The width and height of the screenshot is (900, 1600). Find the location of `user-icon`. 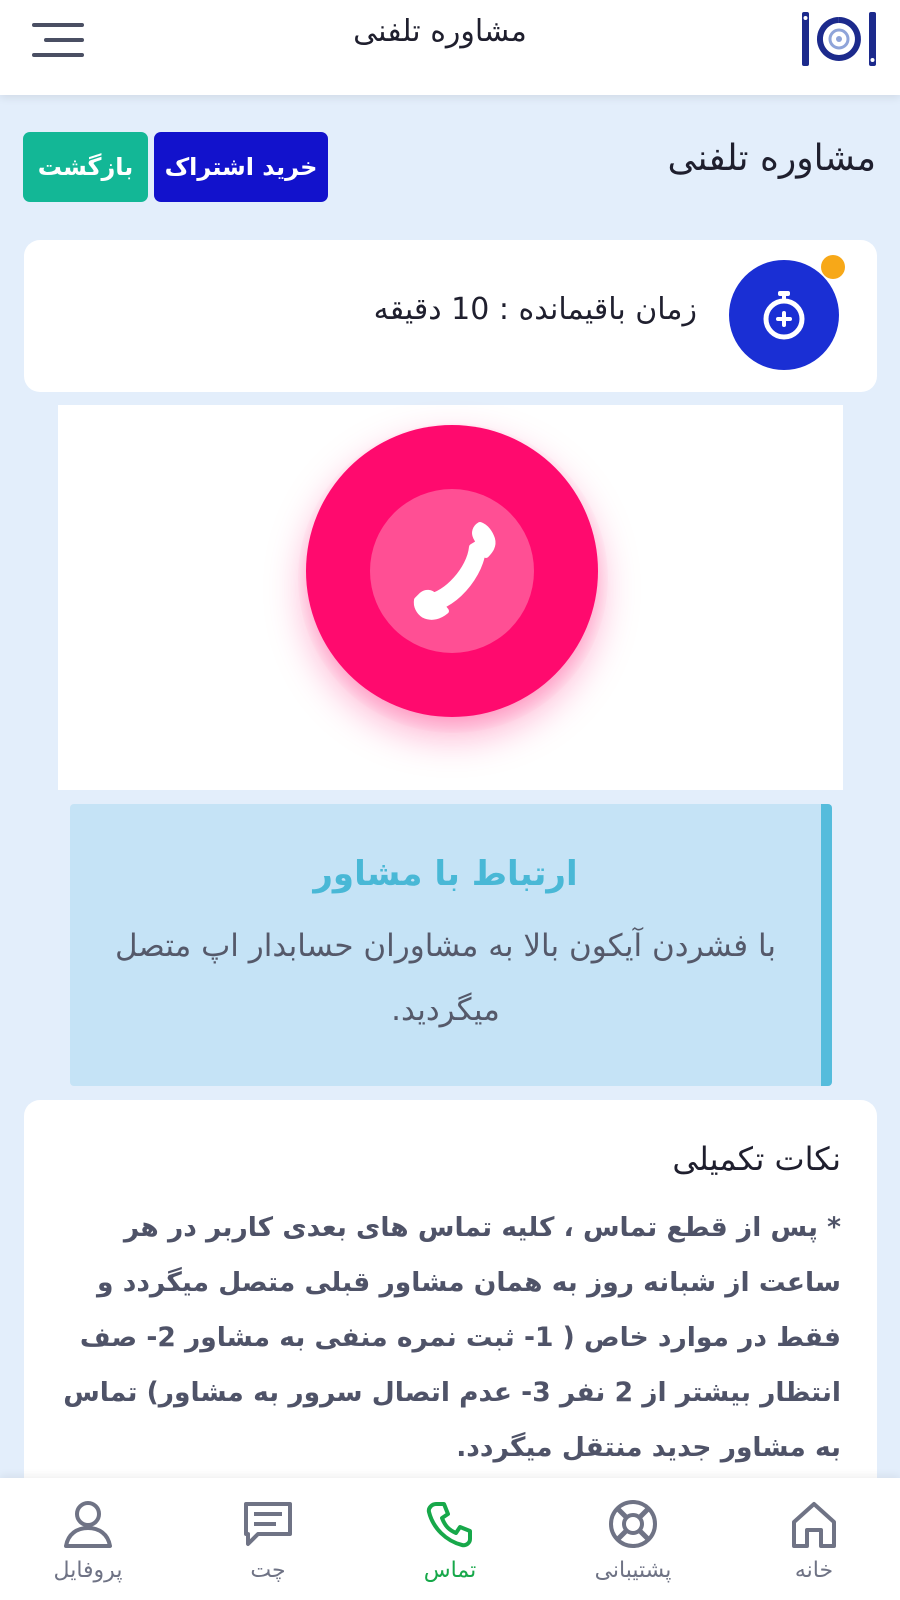

user-icon is located at coordinates (88, 1524).